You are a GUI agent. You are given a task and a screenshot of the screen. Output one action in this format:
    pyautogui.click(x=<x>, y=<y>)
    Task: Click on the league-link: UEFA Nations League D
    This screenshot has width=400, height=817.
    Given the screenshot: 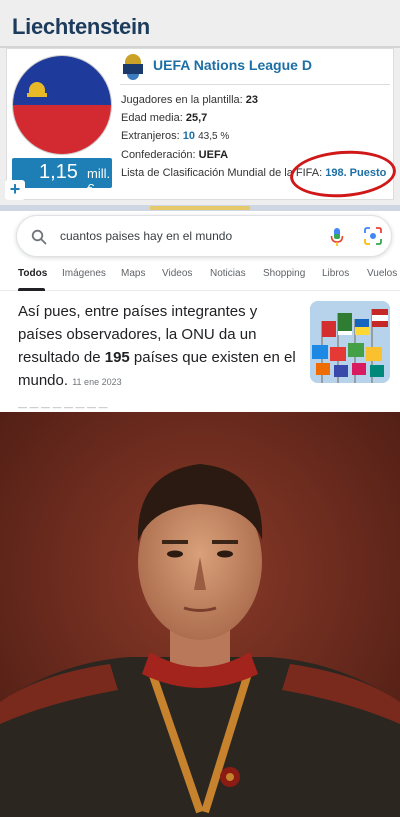 What is the action you would take?
    pyautogui.click(x=232, y=65)
    